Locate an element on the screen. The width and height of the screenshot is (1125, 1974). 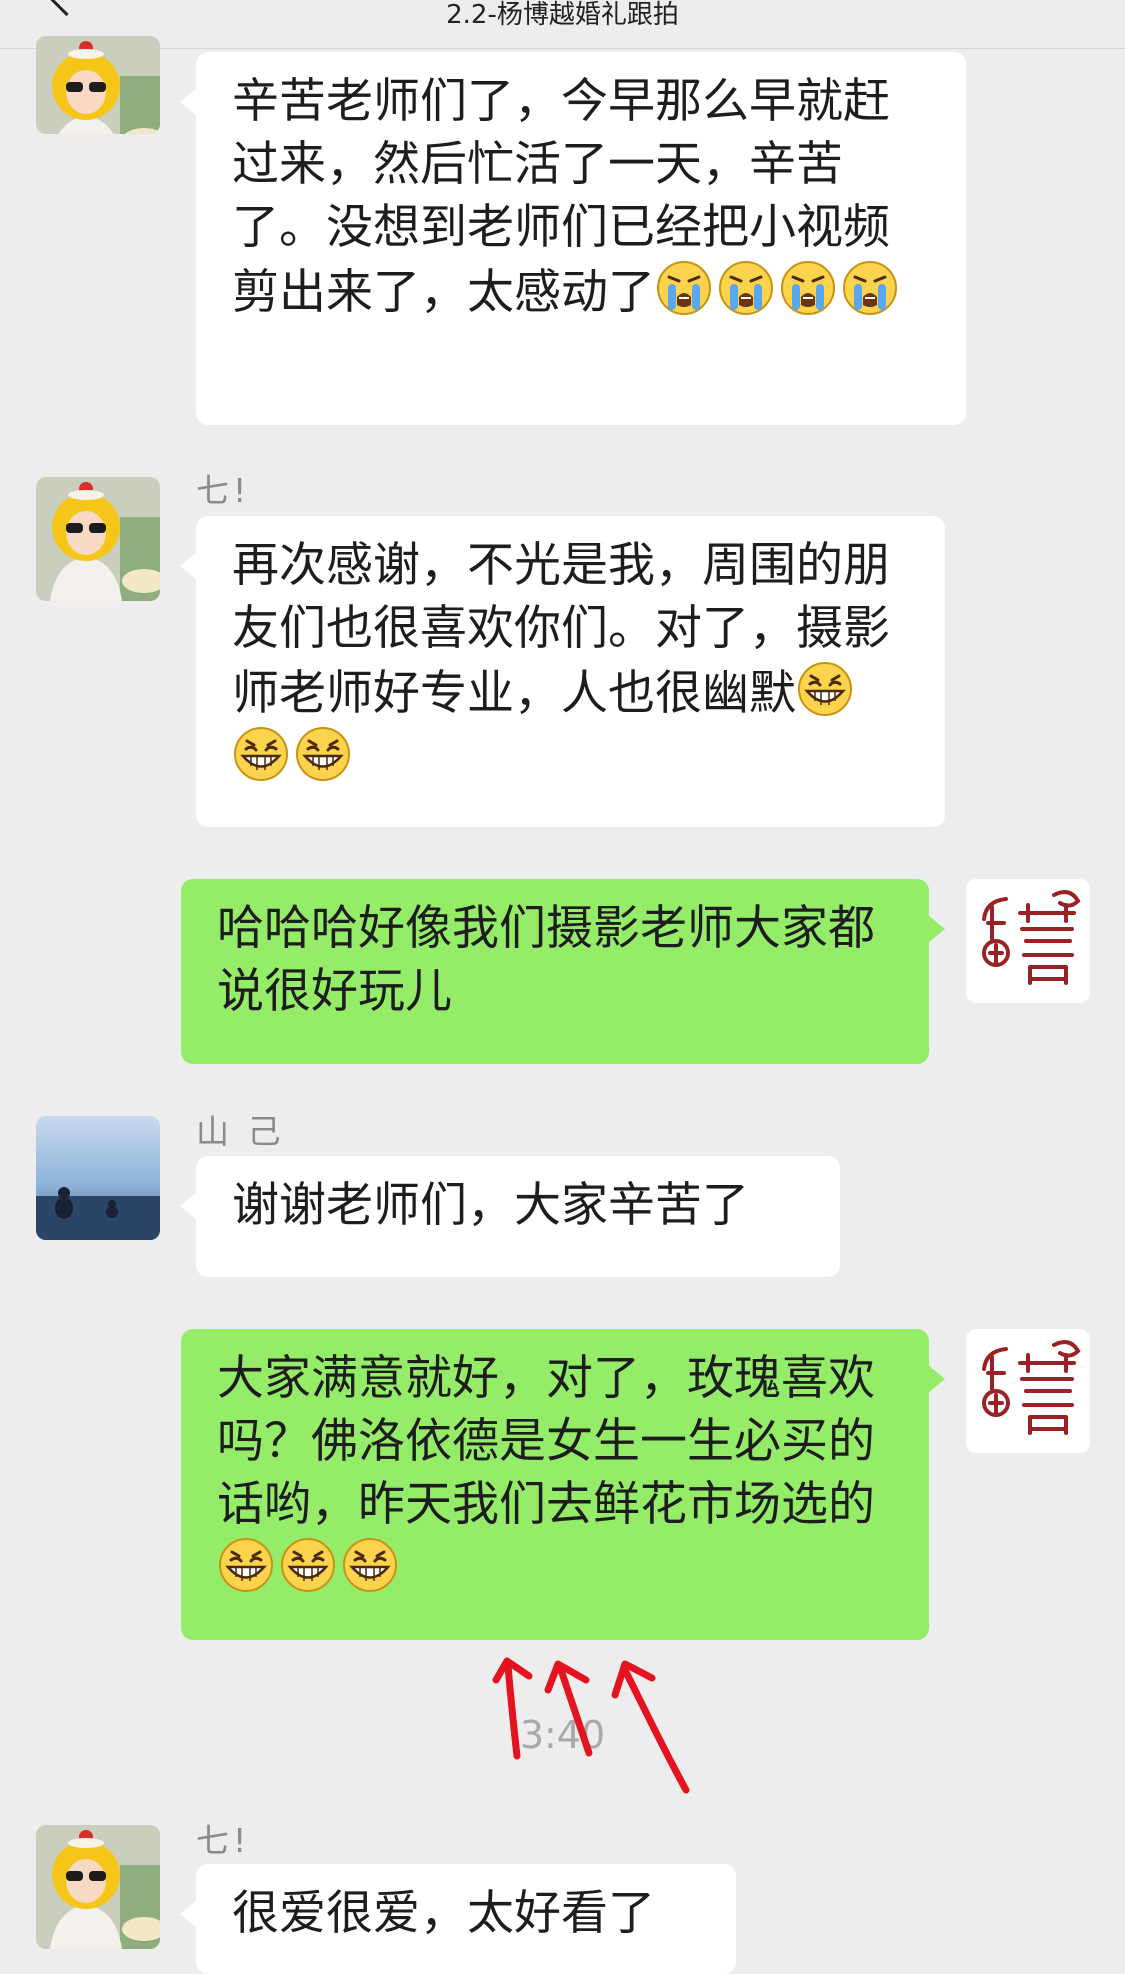
message-text: 哈哈哈好像我们摄影老师大家都说很好玩儿 is located at coordinates (546, 960).